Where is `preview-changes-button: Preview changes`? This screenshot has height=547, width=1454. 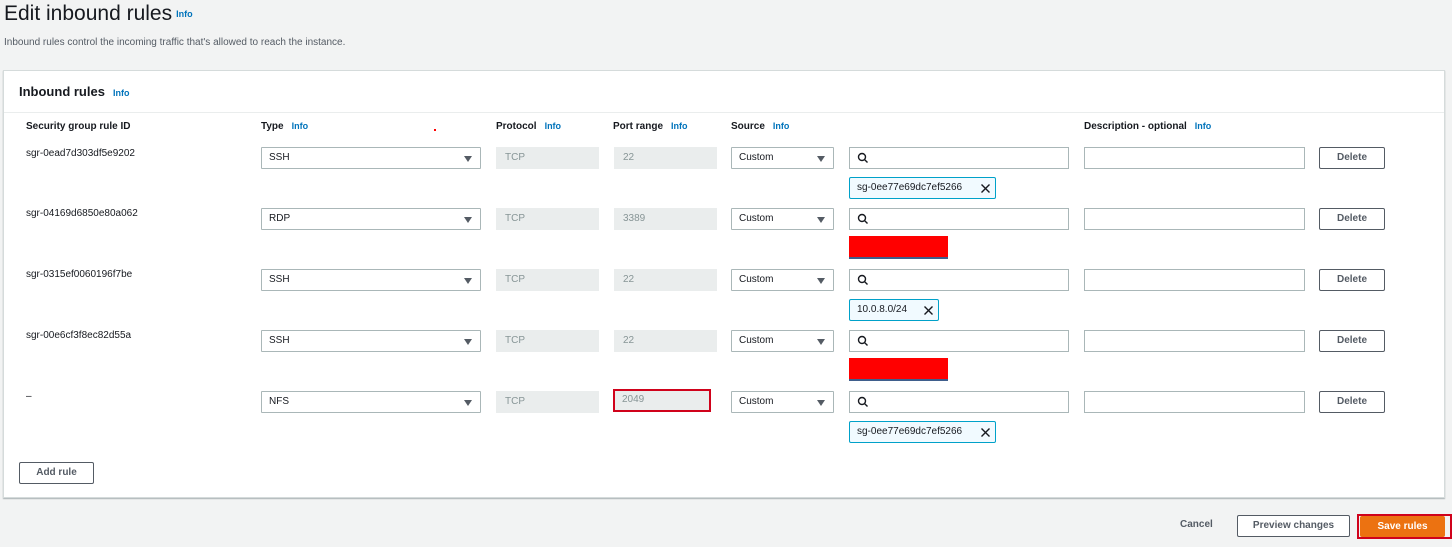
preview-changes-button: Preview changes is located at coordinates (1293, 526).